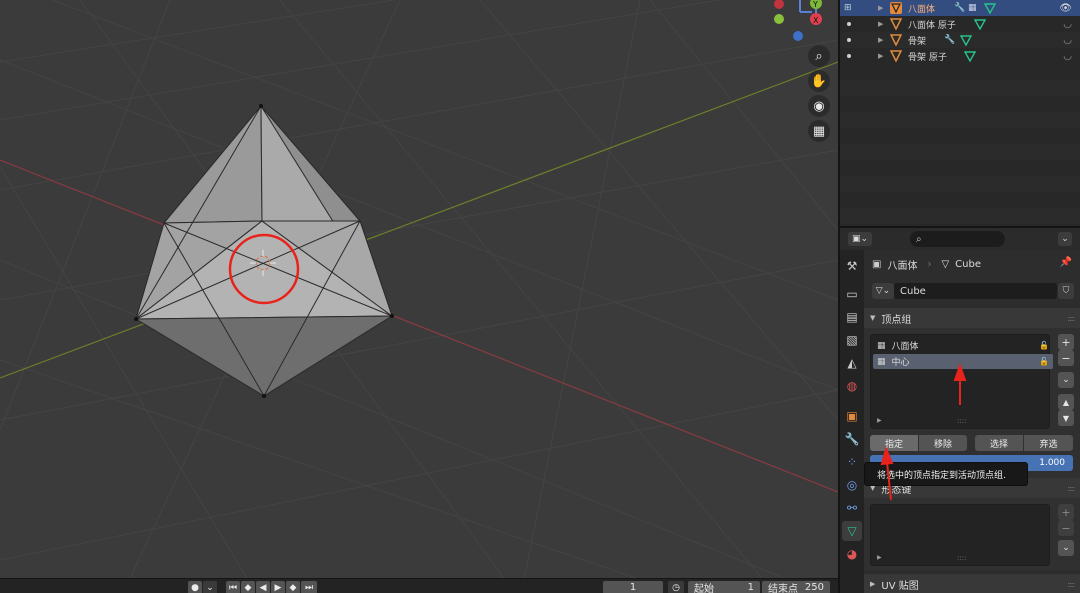 The image size is (1080, 593). I want to click on outliner-row-skeleton: ▶ 骨架 🔧 ◡, so click(960, 40).